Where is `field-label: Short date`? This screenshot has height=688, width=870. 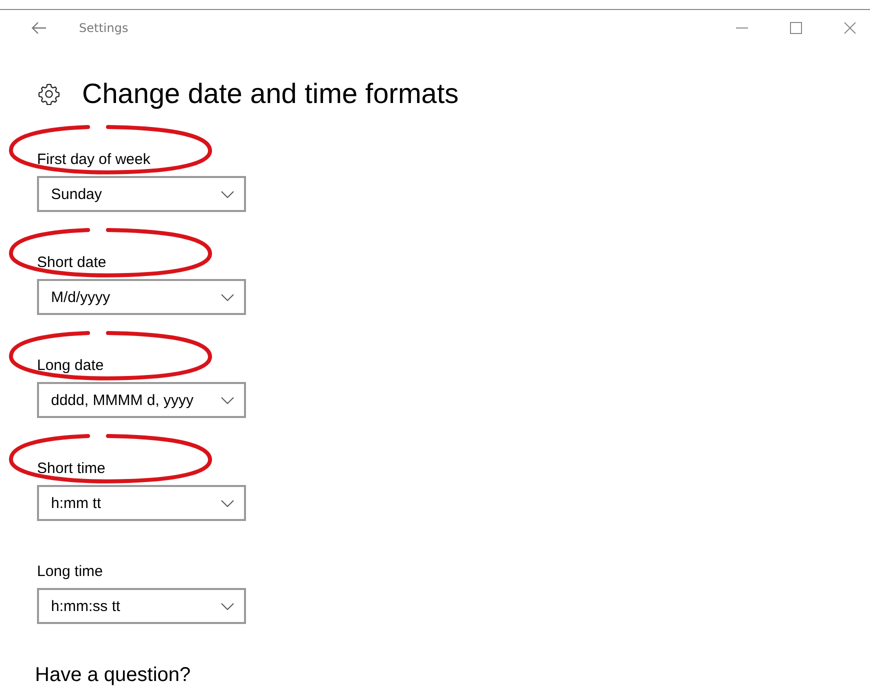 field-label: Short date is located at coordinates (71, 262).